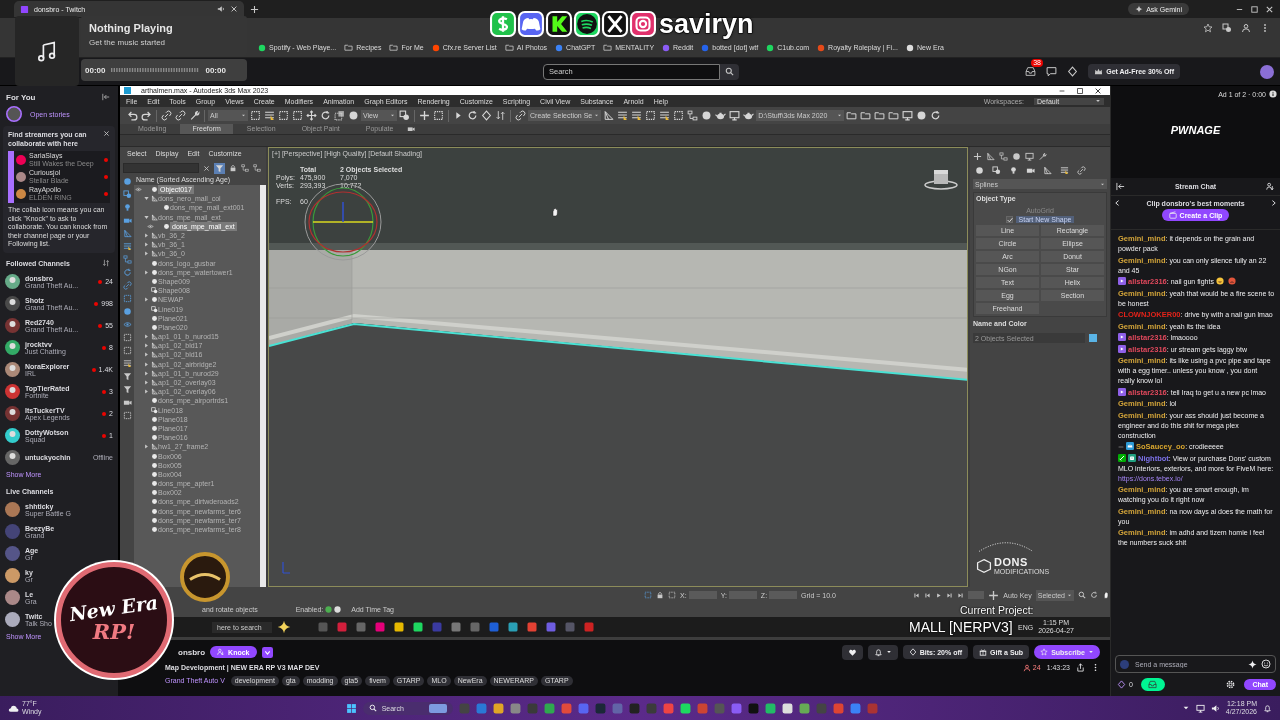 Image resolution: width=1280 pixels, height=720 pixels. Describe the element at coordinates (1011, 562) in the screenshot. I see `logo-text: DONS` at that location.